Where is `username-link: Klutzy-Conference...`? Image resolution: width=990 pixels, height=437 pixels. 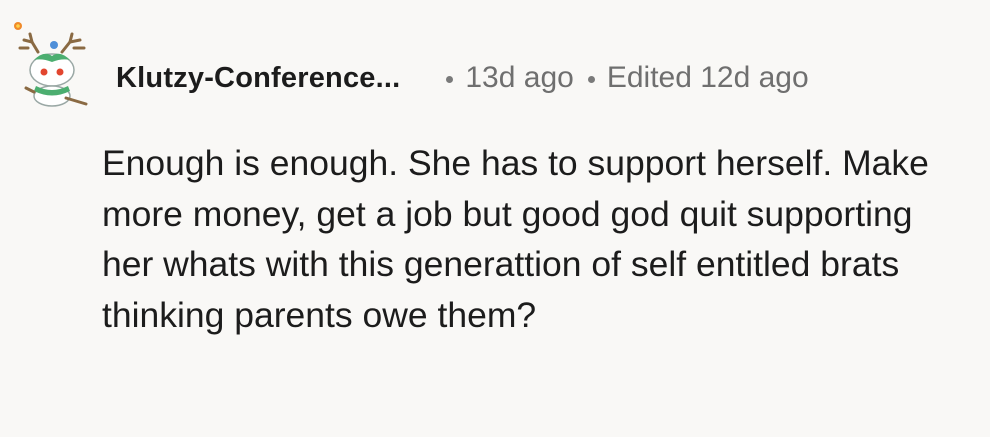 username-link: Klutzy-Conference... is located at coordinates (258, 78).